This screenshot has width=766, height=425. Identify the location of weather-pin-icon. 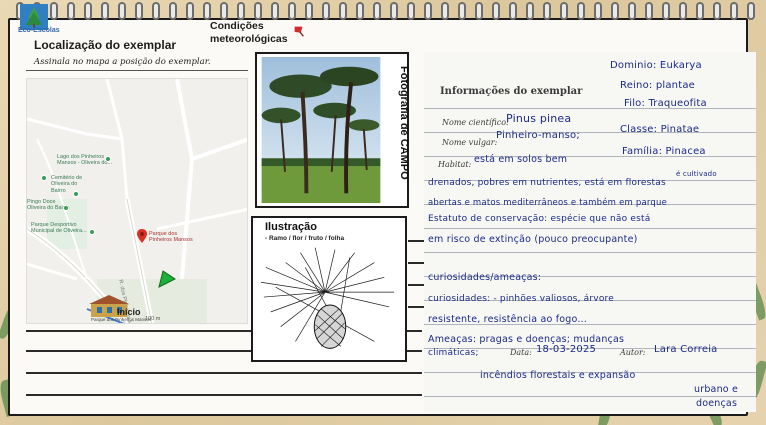
(299, 31).